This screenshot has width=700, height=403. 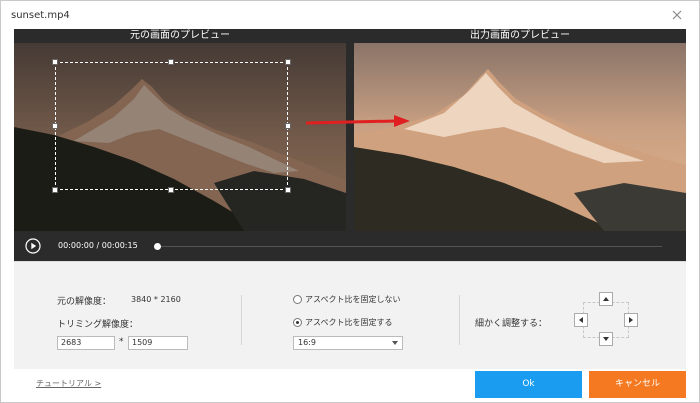 I want to click on crop-handle-top-left, so click(x=55, y=62).